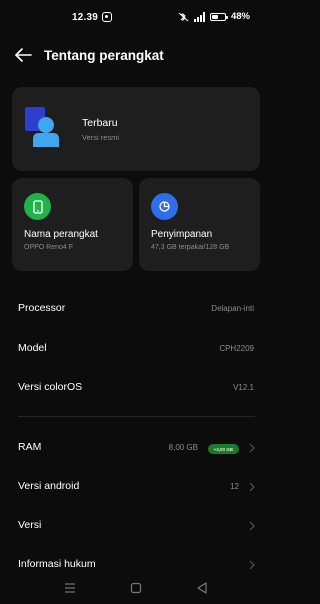 This screenshot has width=320, height=604. I want to click on update-status-title: Terbaru, so click(100, 123).